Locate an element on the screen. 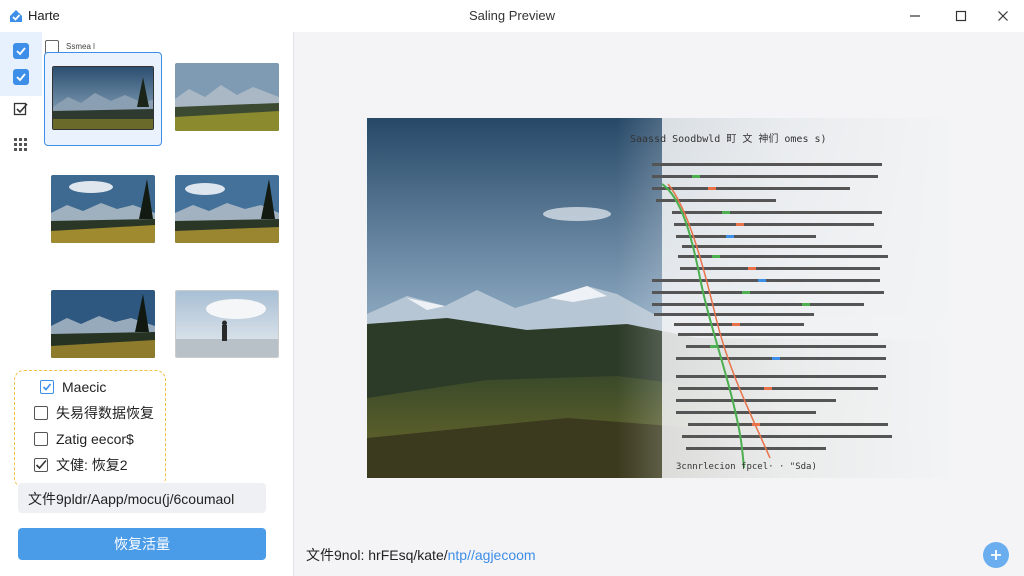 Image resolution: width=1024 pixels, height=576 pixels. option-3: Zatig eecor$ is located at coordinates (84, 439).